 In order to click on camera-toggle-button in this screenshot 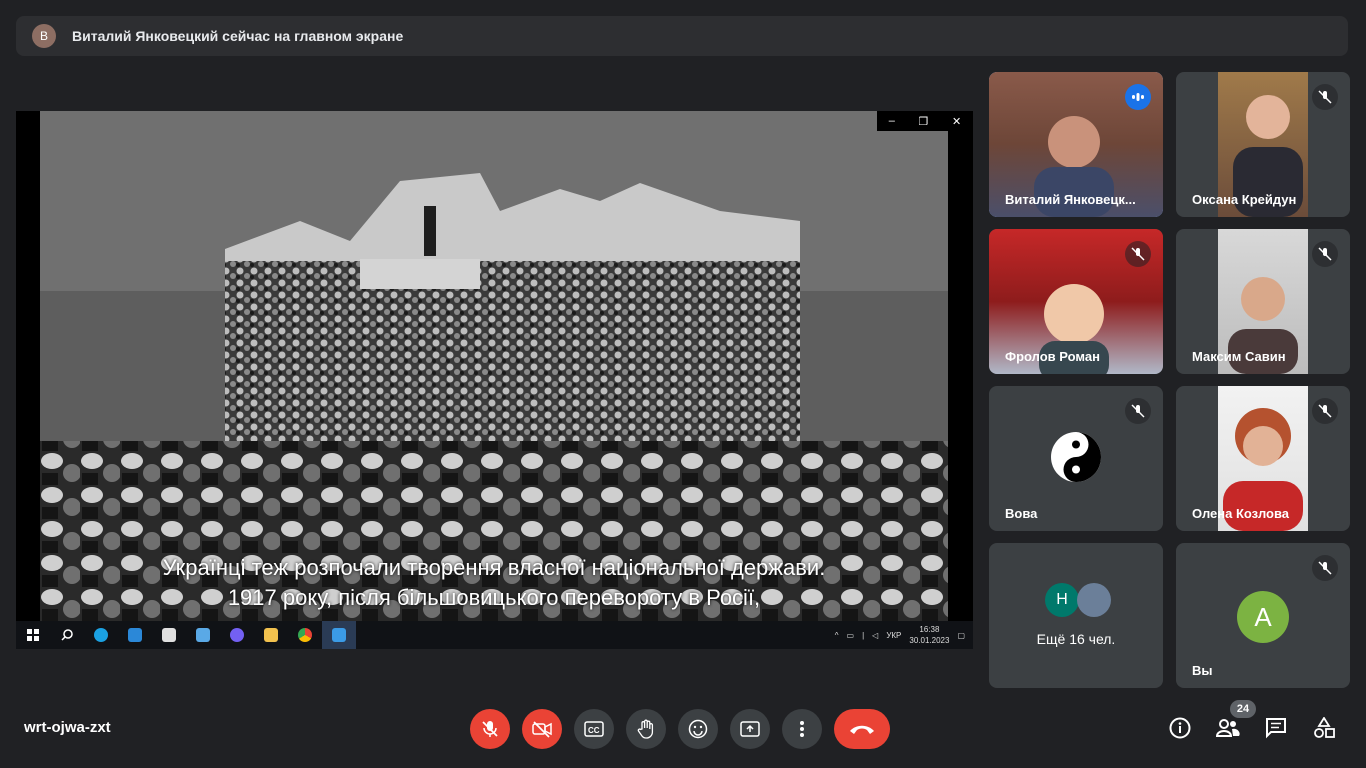, I will do `click(542, 729)`.